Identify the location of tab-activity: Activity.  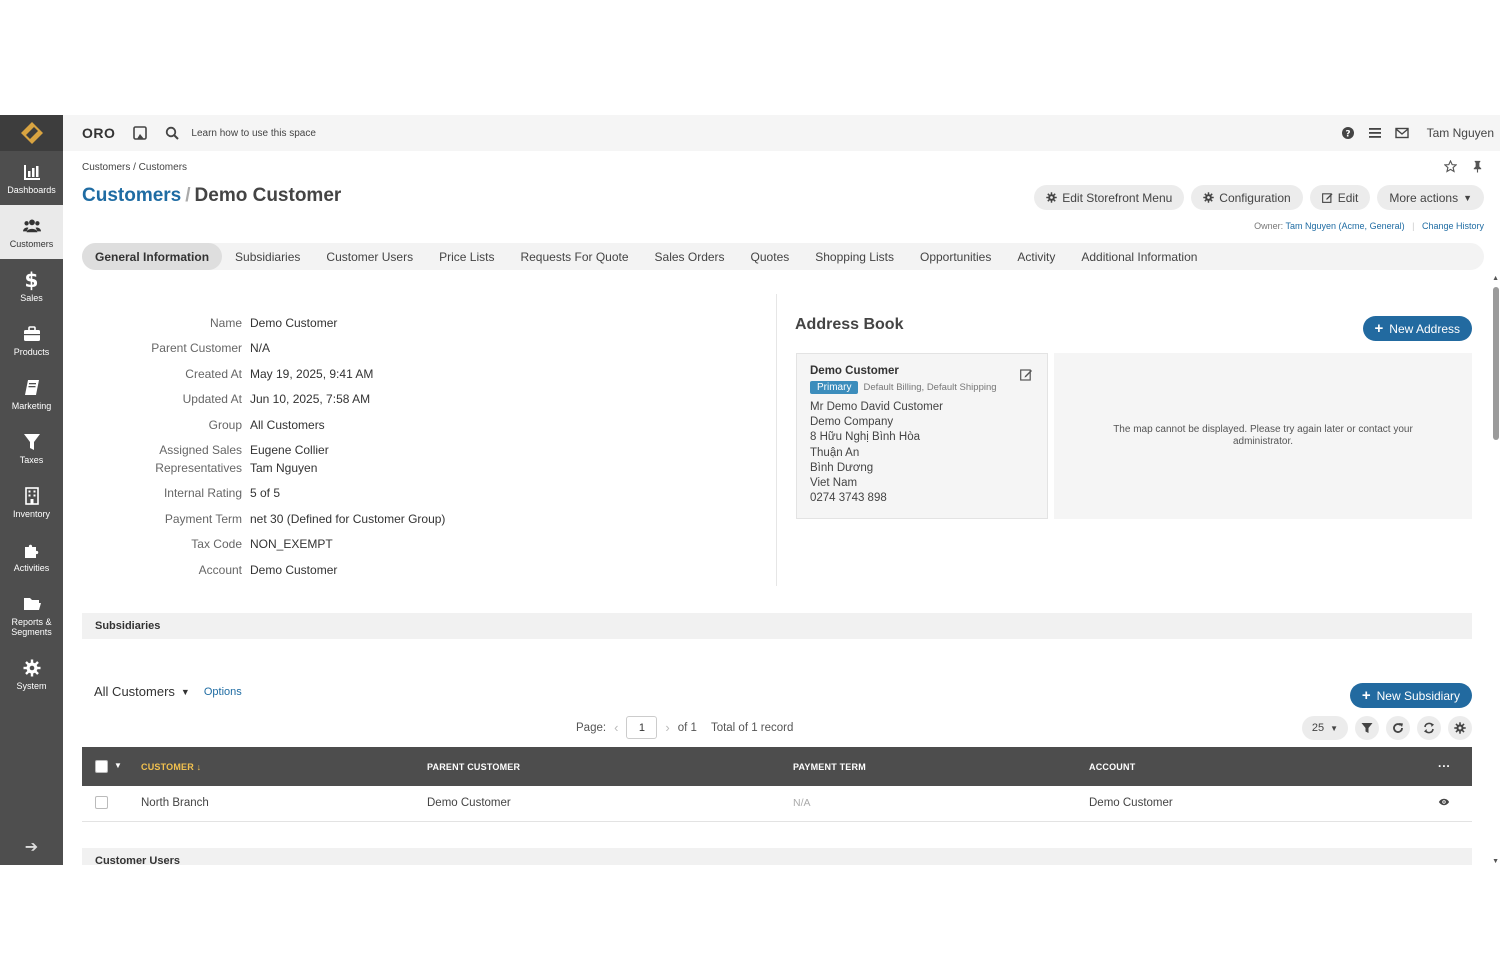
(1036, 256).